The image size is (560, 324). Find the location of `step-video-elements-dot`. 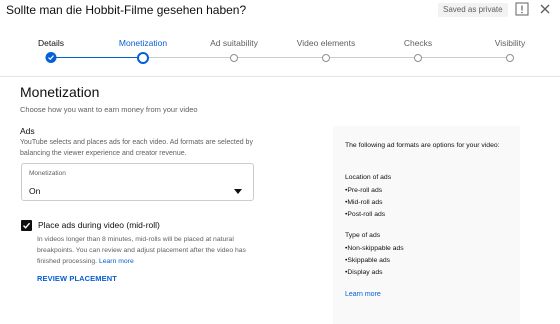

step-video-elements-dot is located at coordinates (326, 58).